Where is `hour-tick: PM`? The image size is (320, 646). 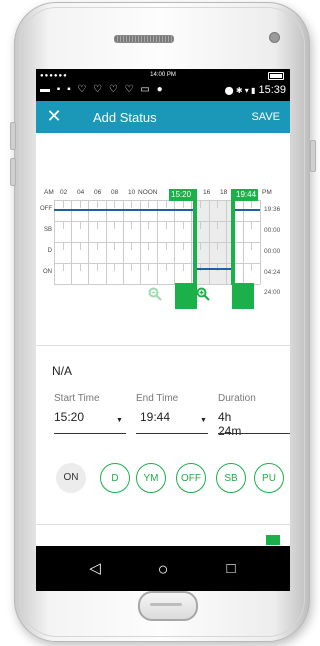
hour-tick: PM is located at coordinates (267, 192).